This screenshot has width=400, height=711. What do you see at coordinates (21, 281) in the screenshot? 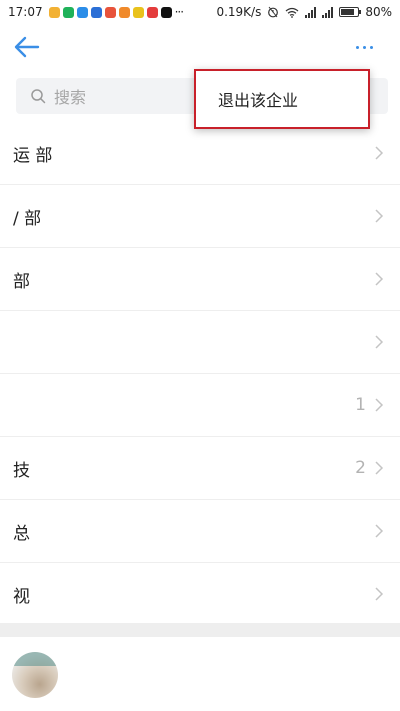
I see `department-name: 部` at bounding box center [21, 281].